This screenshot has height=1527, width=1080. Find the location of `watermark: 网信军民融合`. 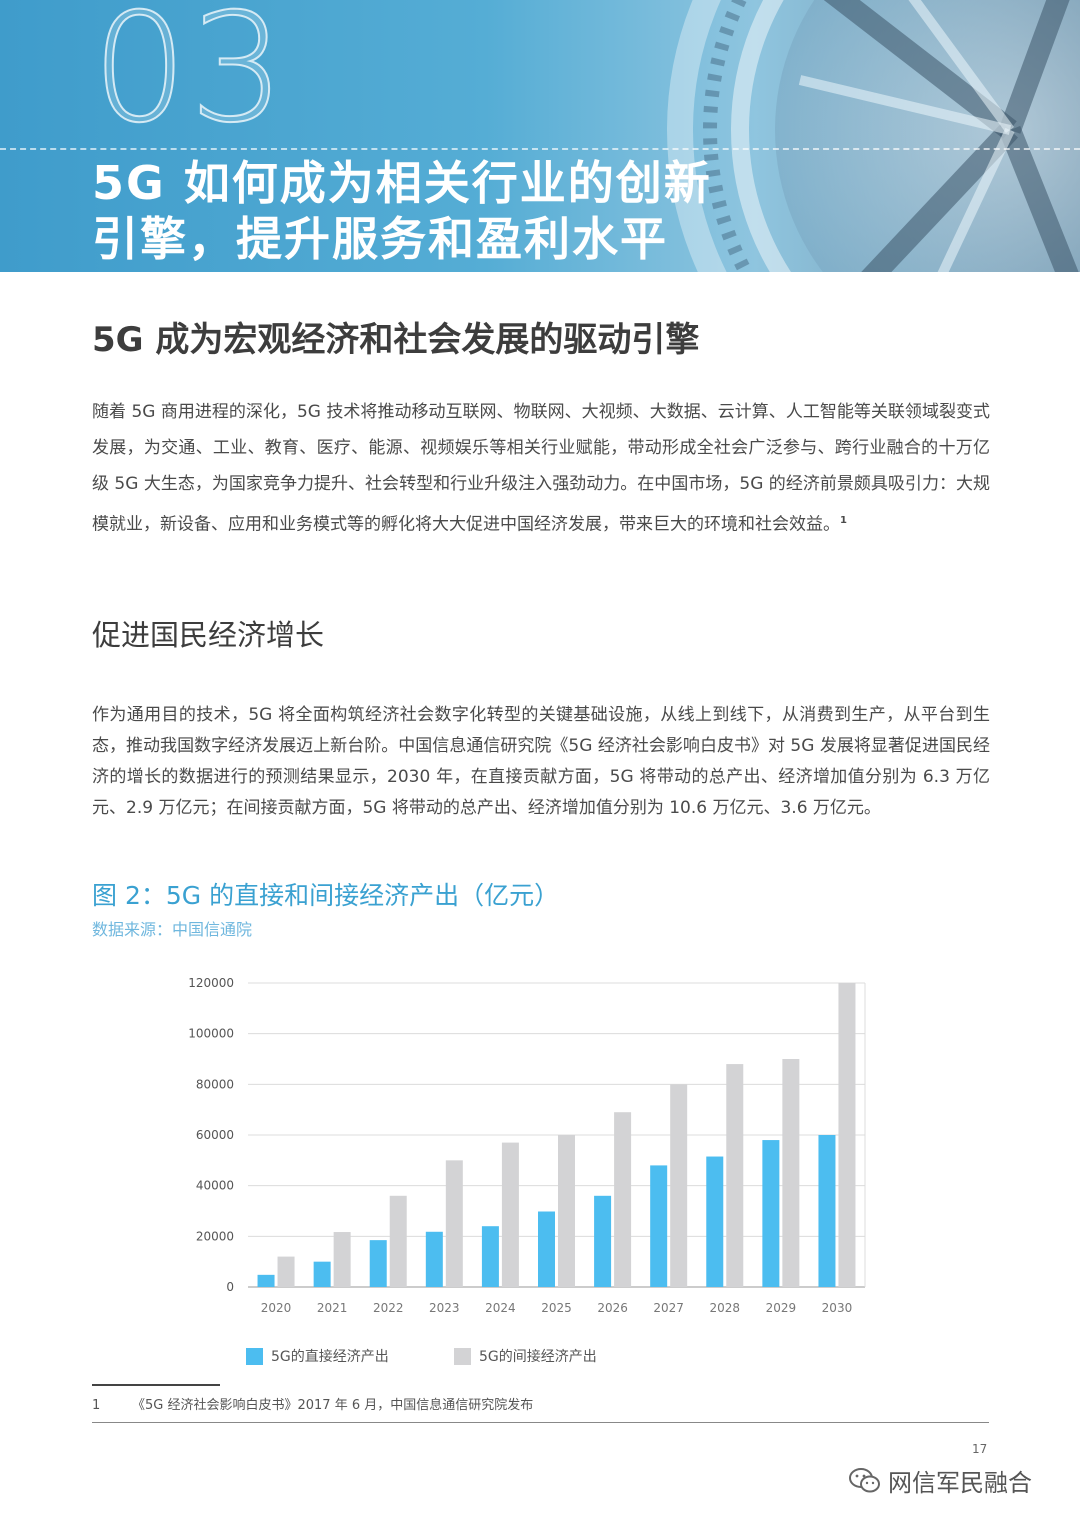

watermark: 网信军民融合 is located at coordinates (940, 1480).